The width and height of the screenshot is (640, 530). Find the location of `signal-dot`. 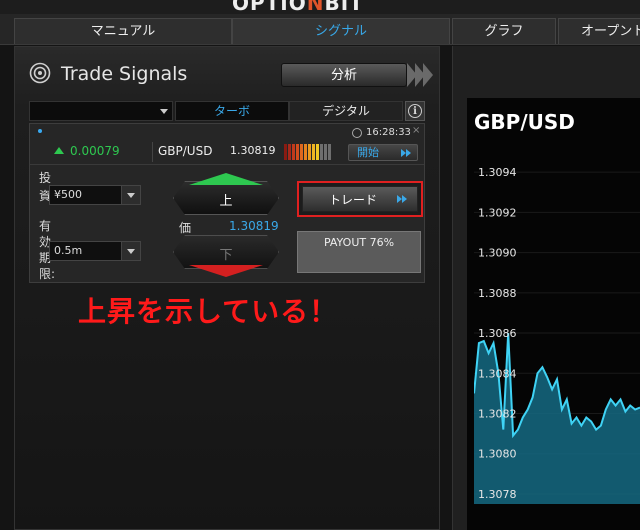

signal-dot is located at coordinates (40, 131).